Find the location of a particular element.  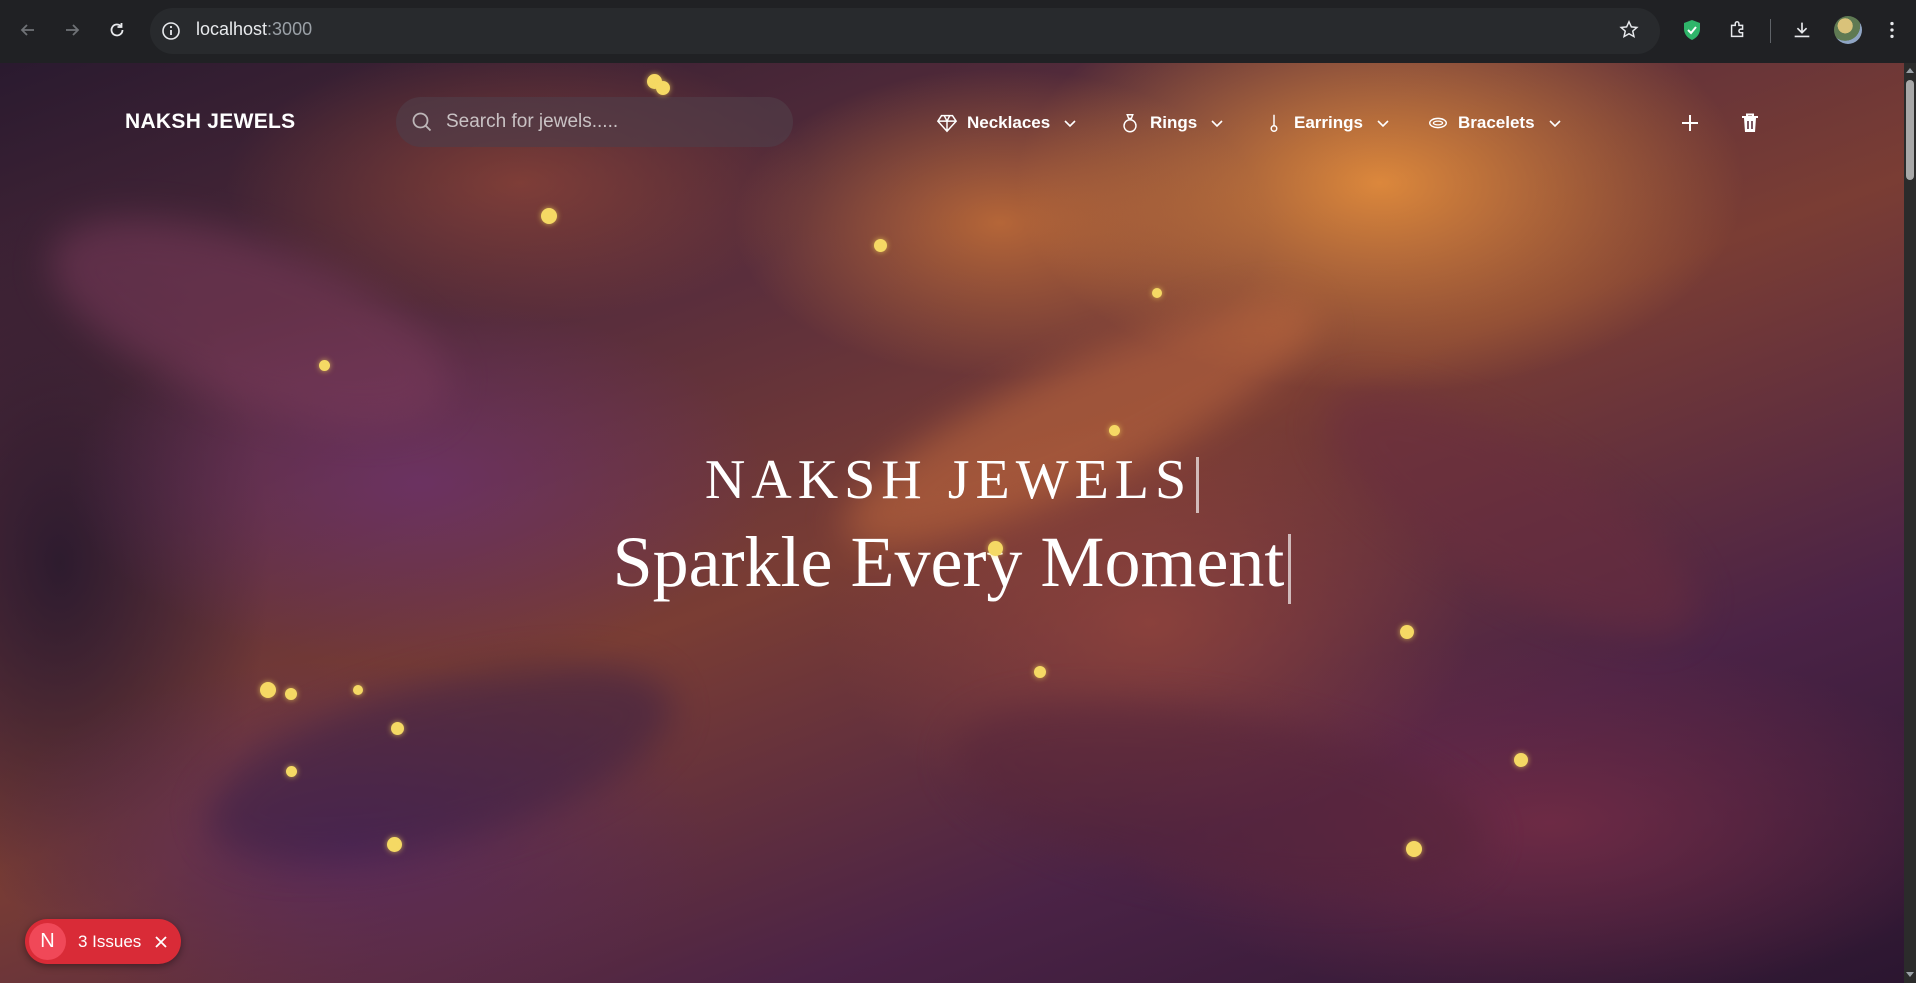

nav-rings: Rings is located at coordinates (1171, 123).